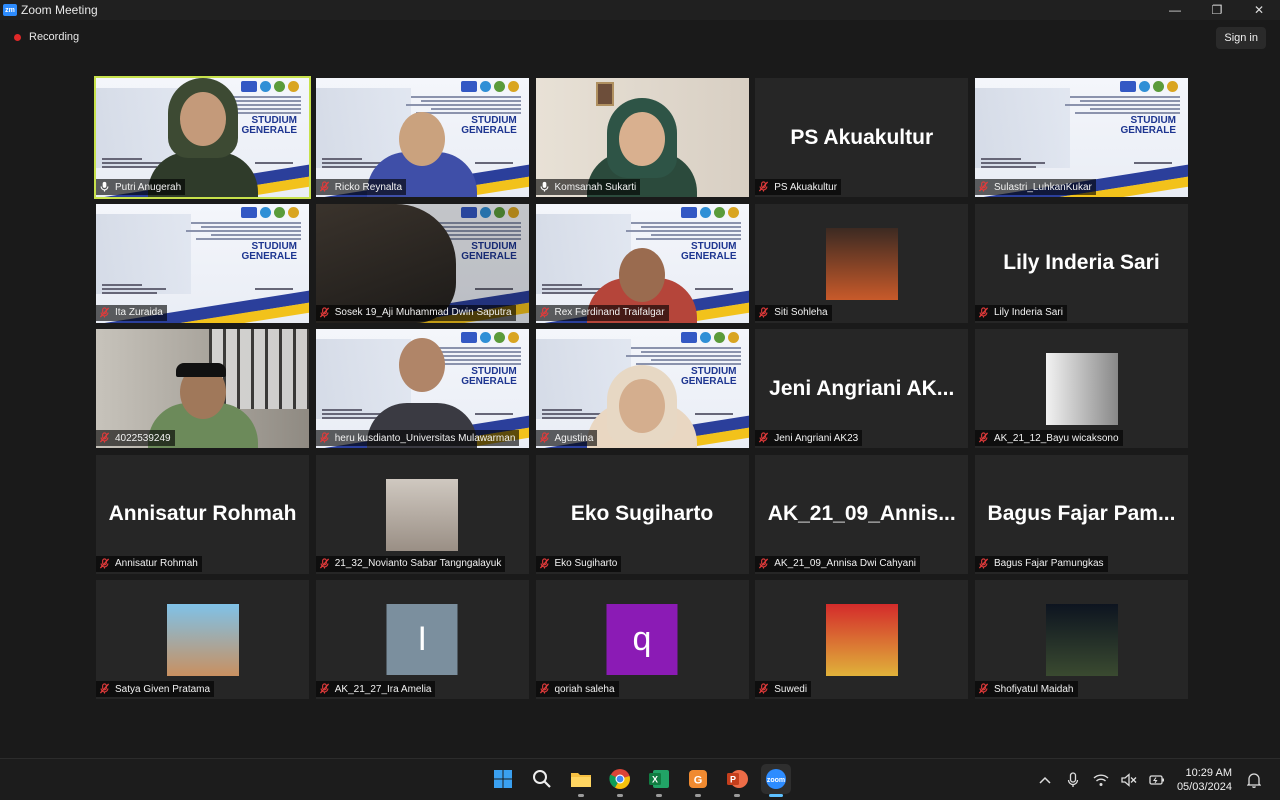 The height and width of the screenshot is (800, 1280). I want to click on svg-text: P, so click(733, 780).